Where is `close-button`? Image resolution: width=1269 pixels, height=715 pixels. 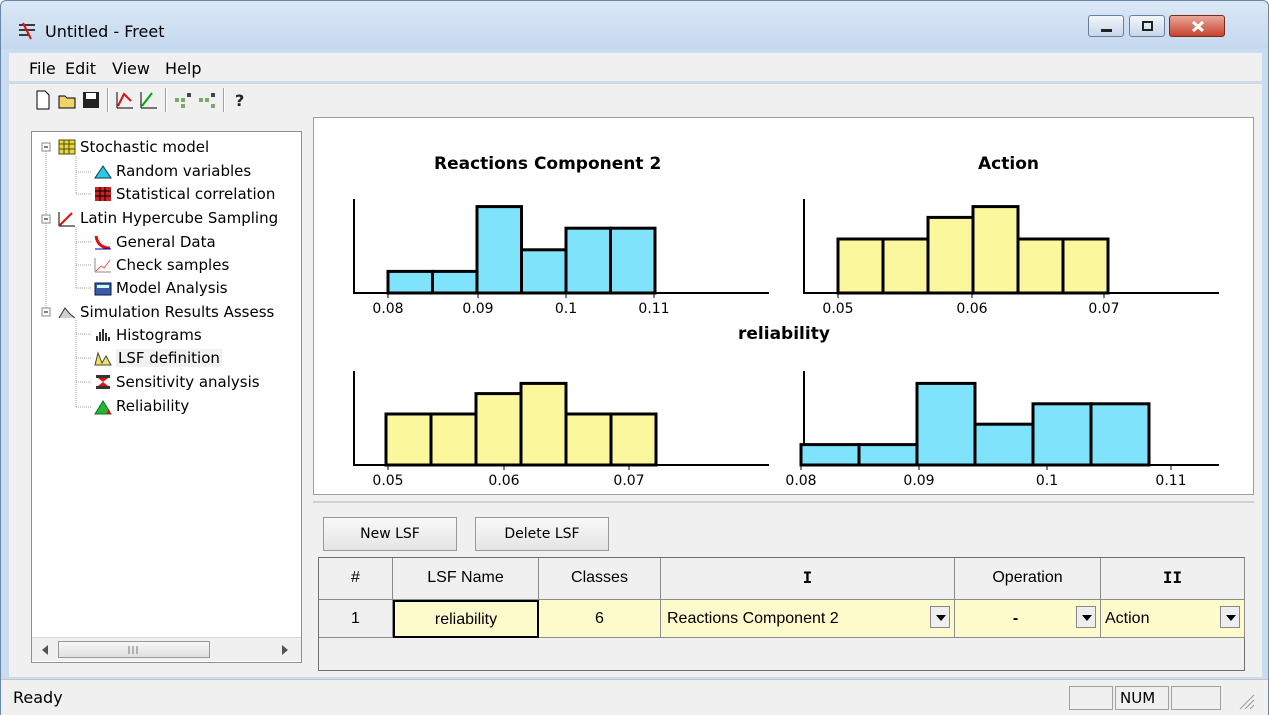
close-button is located at coordinates (1197, 26).